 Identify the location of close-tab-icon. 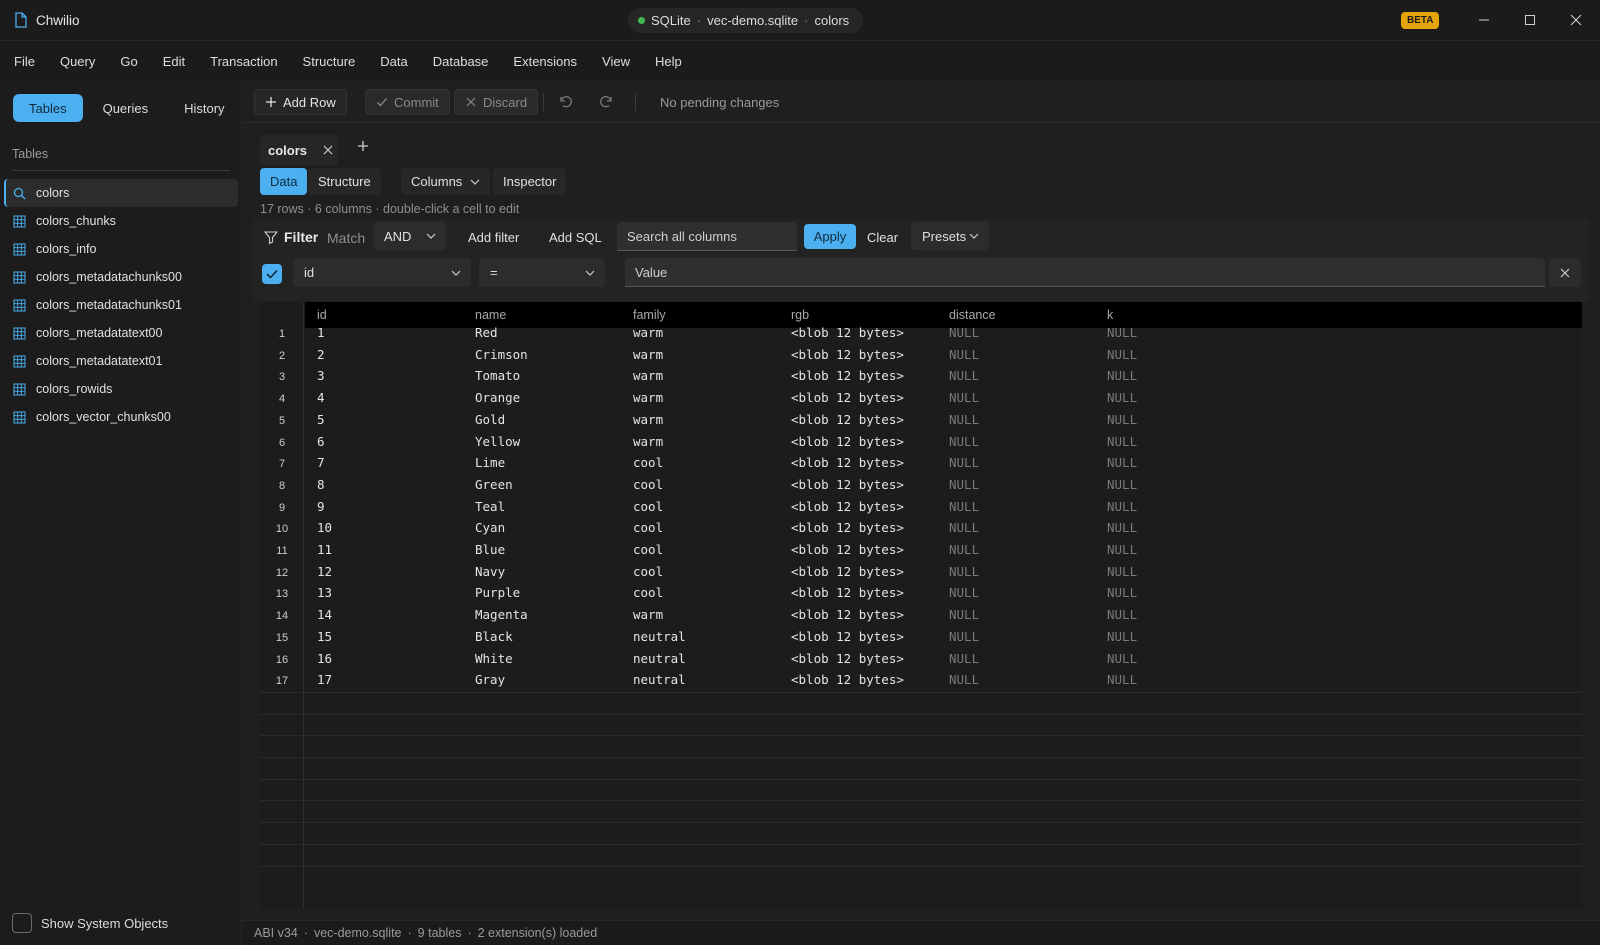
(328, 150).